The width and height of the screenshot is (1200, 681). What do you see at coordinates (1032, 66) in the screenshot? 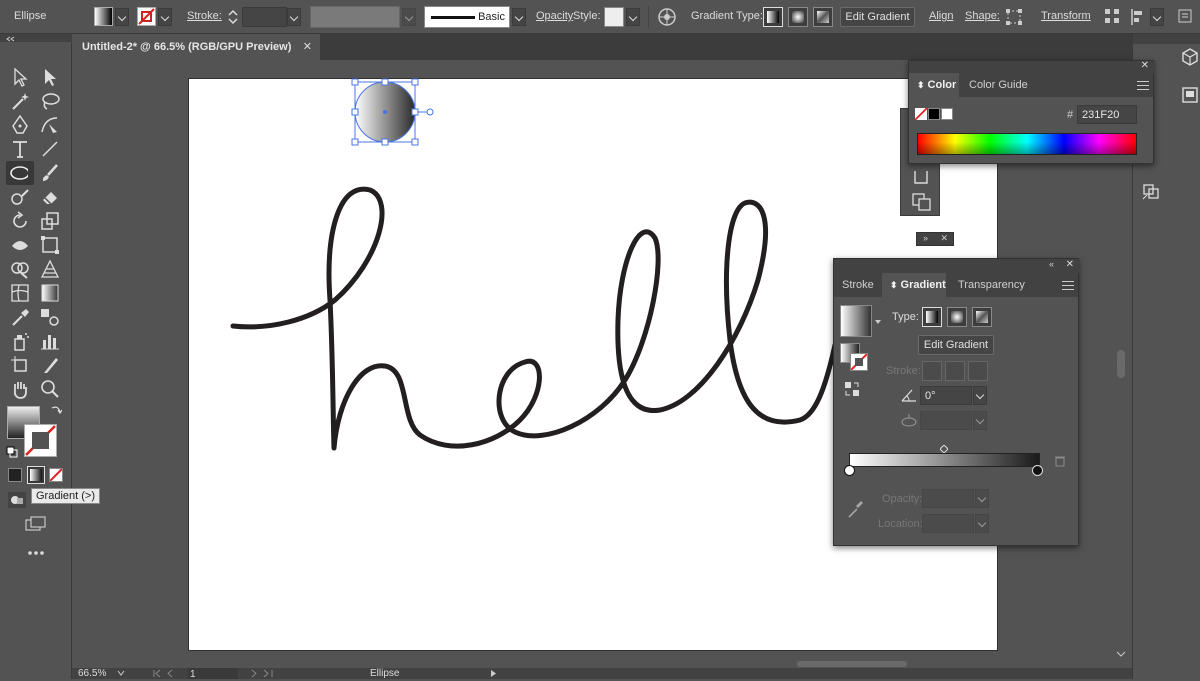
I see `color-panel-titlebar: ✕` at bounding box center [1032, 66].